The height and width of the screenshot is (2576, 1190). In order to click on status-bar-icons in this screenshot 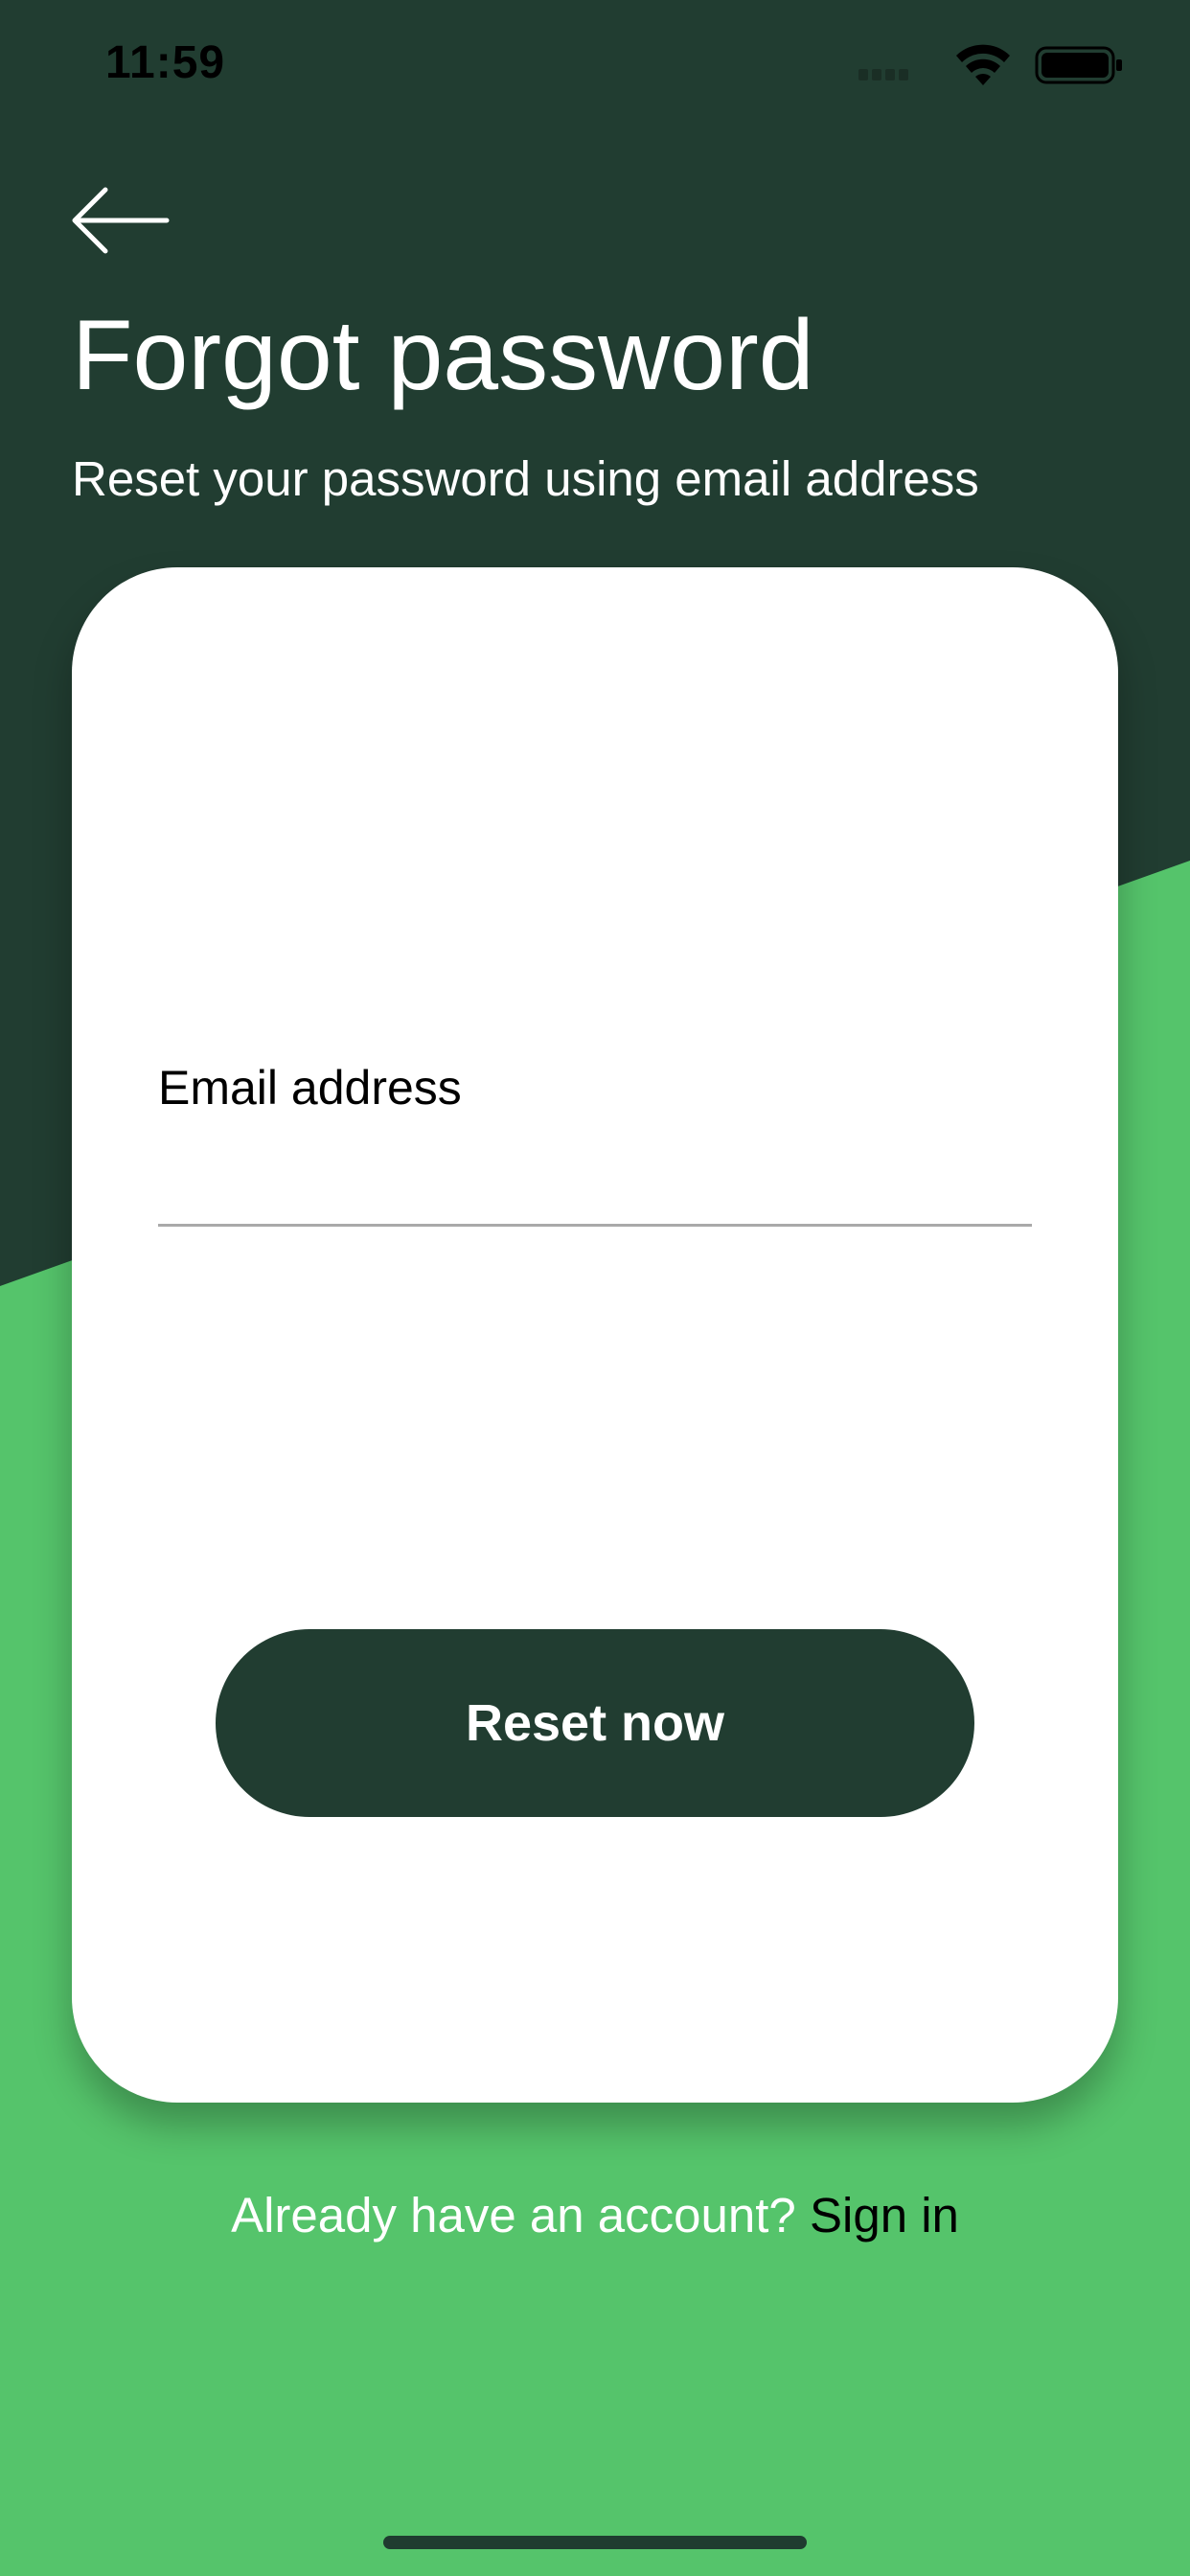, I will do `click(990, 64)`.